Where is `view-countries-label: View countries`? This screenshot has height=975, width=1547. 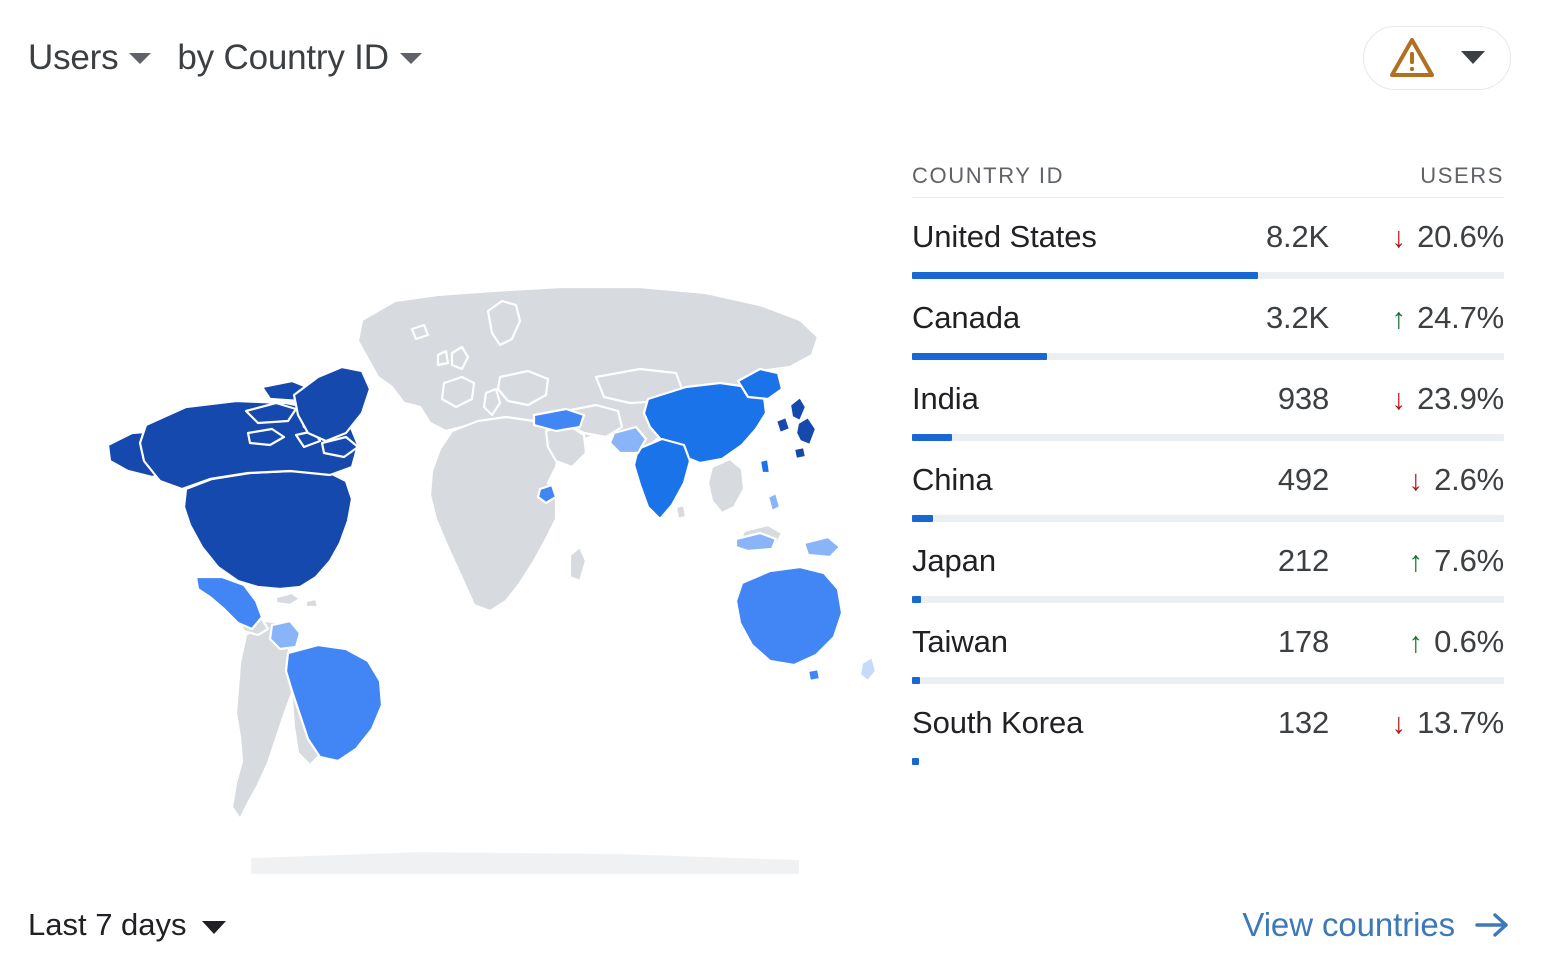 view-countries-label: View countries is located at coordinates (1348, 924).